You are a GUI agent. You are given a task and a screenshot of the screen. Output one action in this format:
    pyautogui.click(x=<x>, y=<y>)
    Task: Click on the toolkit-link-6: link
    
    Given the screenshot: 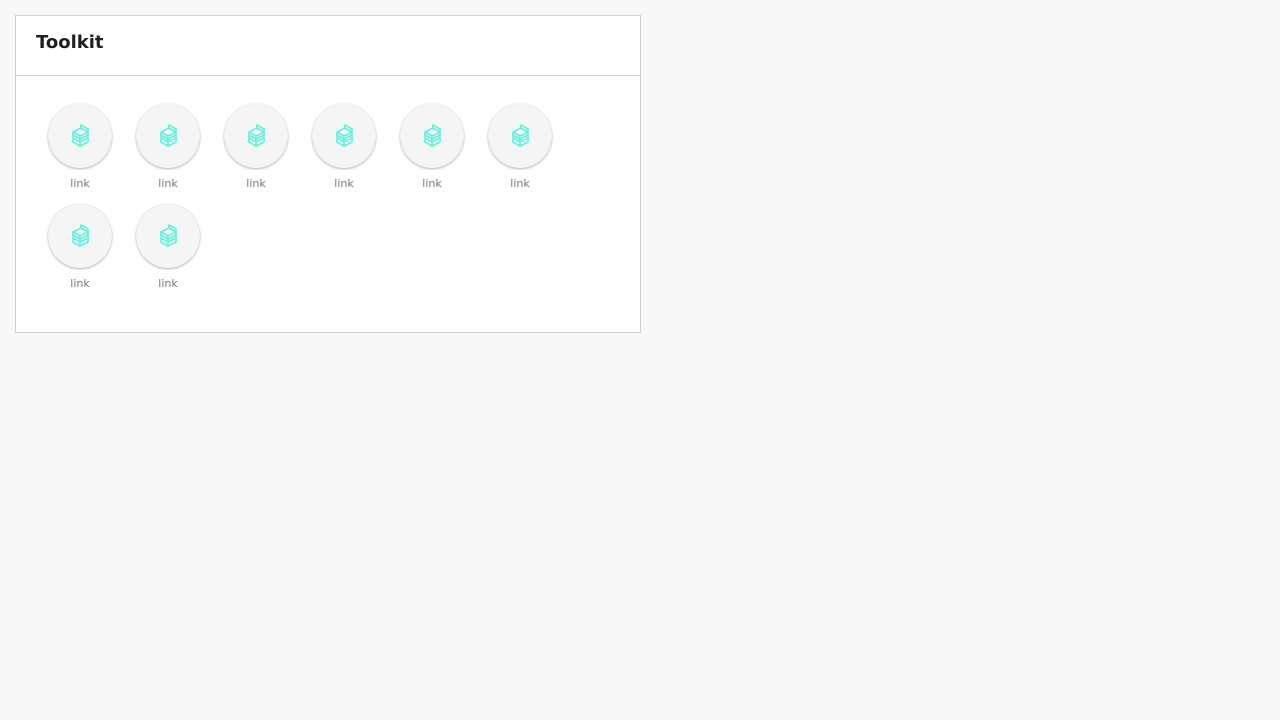 What is the action you would take?
    pyautogui.click(x=520, y=148)
    